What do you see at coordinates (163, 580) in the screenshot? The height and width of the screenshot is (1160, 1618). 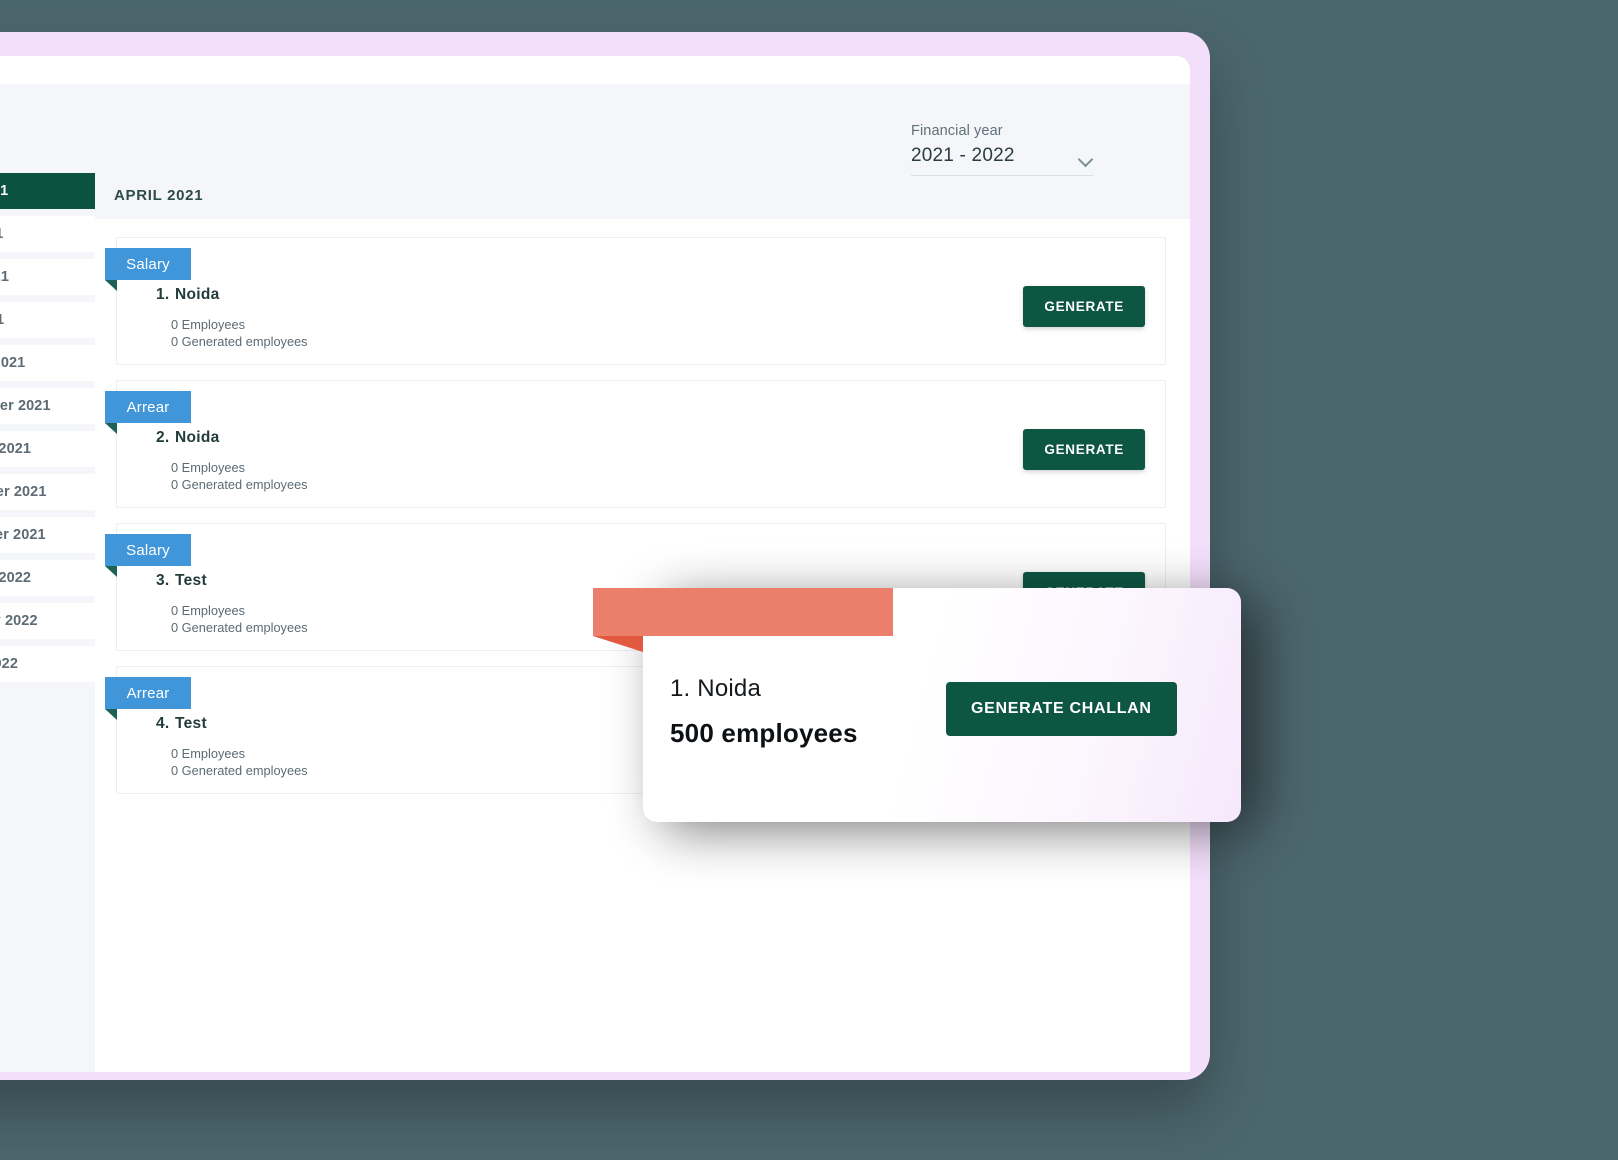 I see `row-index: 3.` at bounding box center [163, 580].